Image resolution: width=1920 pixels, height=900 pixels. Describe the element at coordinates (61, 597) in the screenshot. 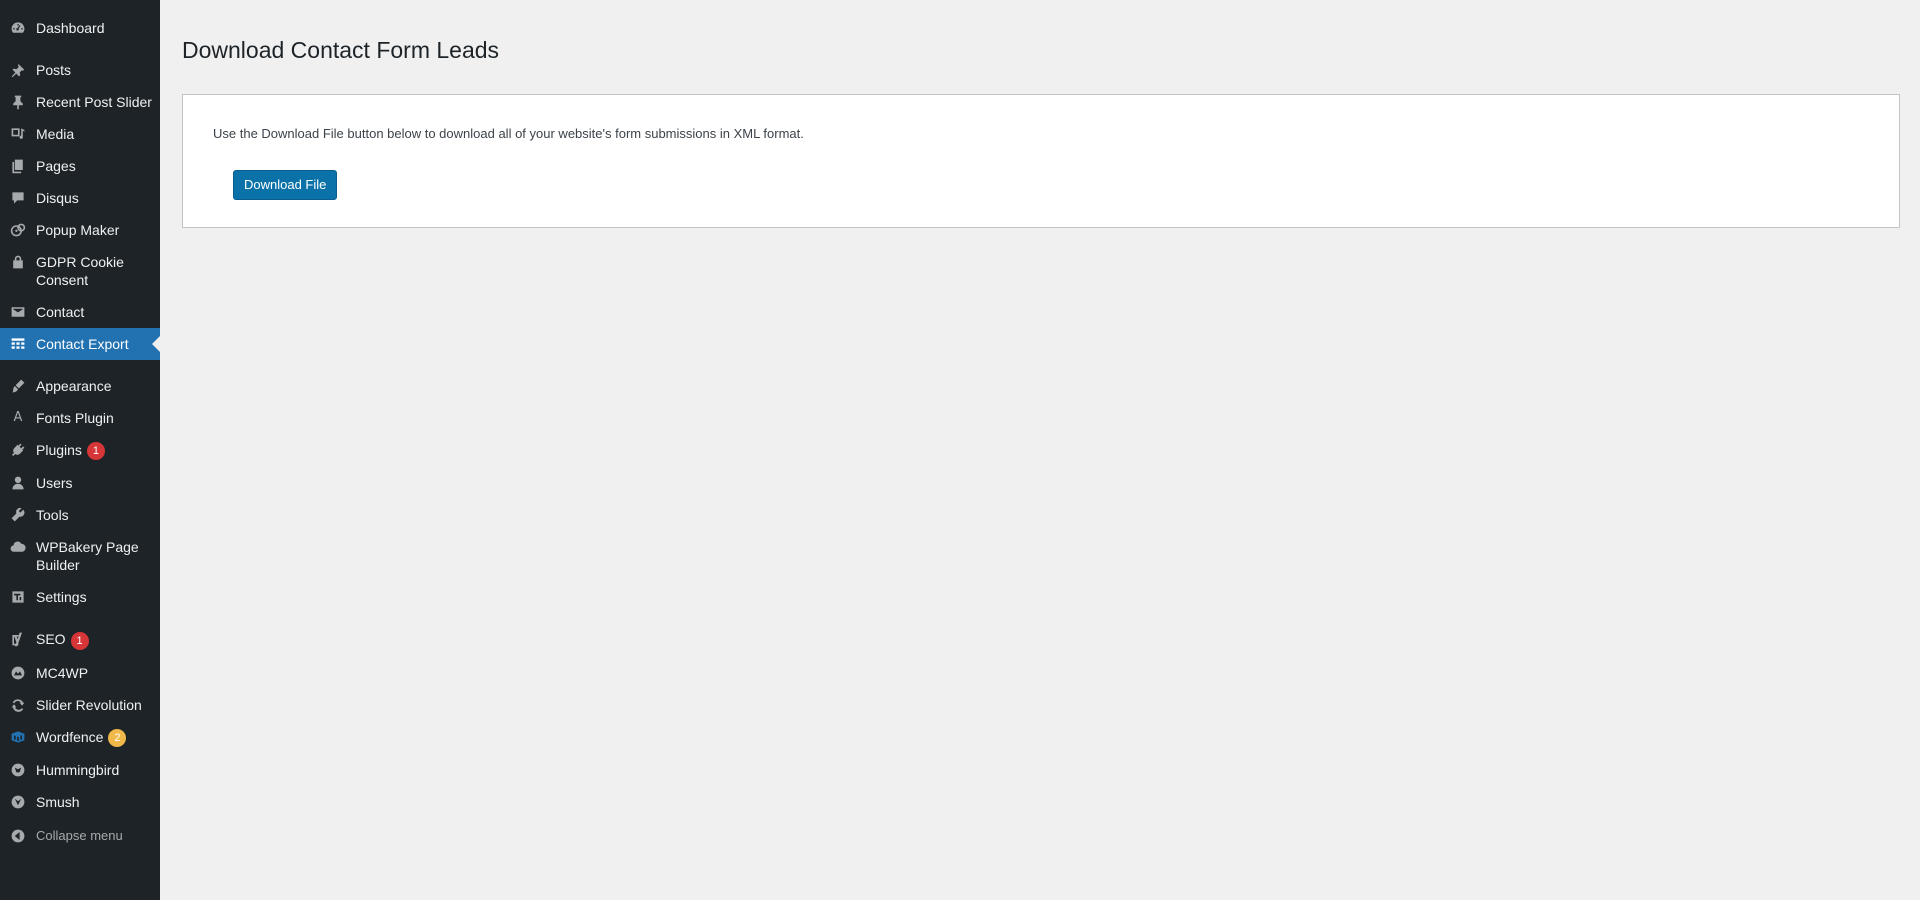

I see `menu-label-settings: Settings` at that location.